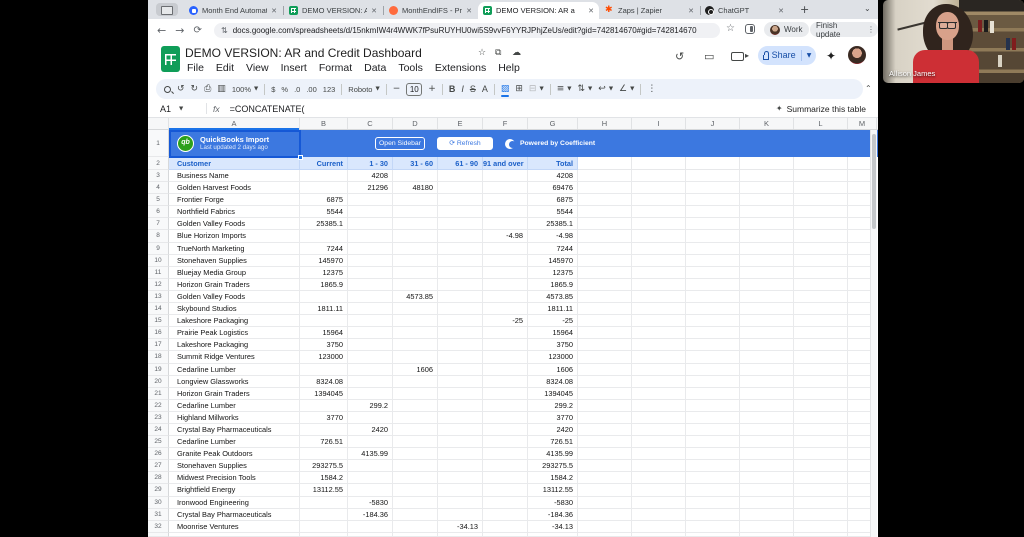 Image resolution: width=1024 pixels, height=537 pixels. Describe the element at coordinates (158, 236) in the screenshot. I see `row-number: 8` at that location.